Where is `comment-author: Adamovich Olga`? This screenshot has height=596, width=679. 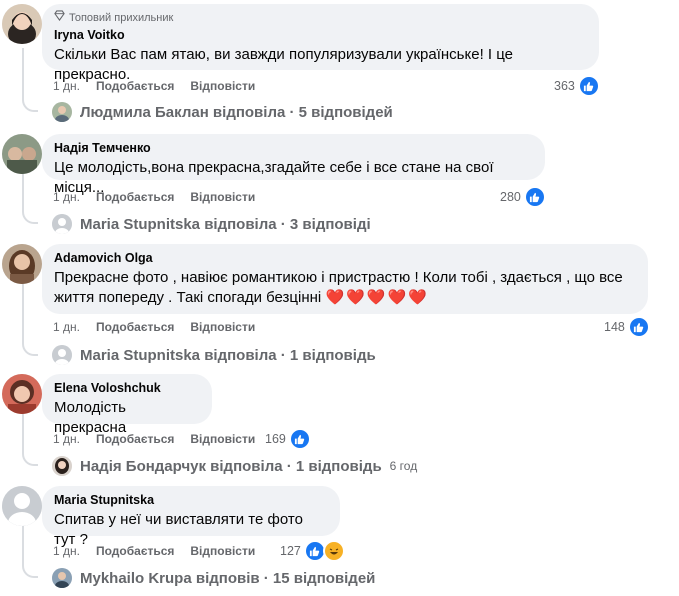
comment-author: Adamovich Olga is located at coordinates (345, 258).